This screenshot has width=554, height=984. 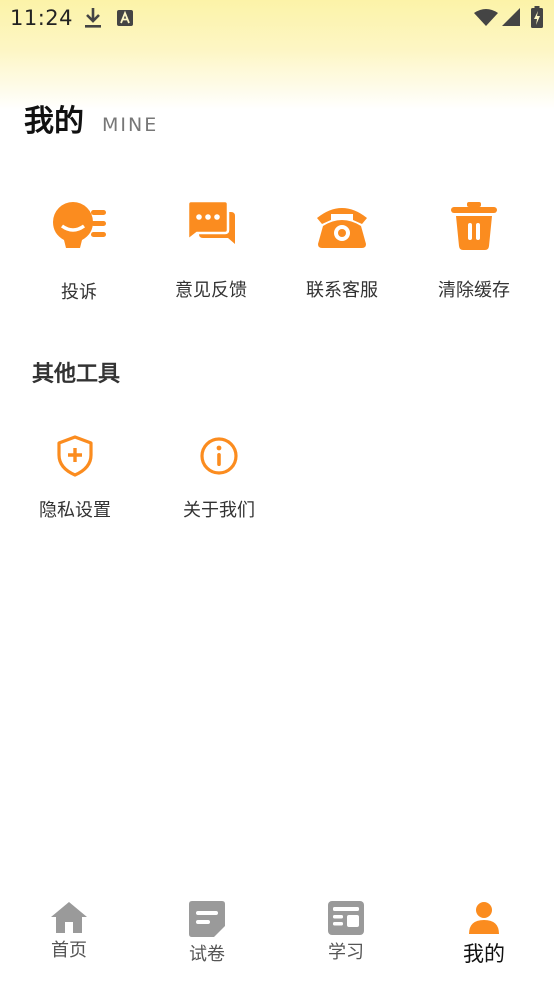 I want to click on trash-icon, so click(x=474, y=228).